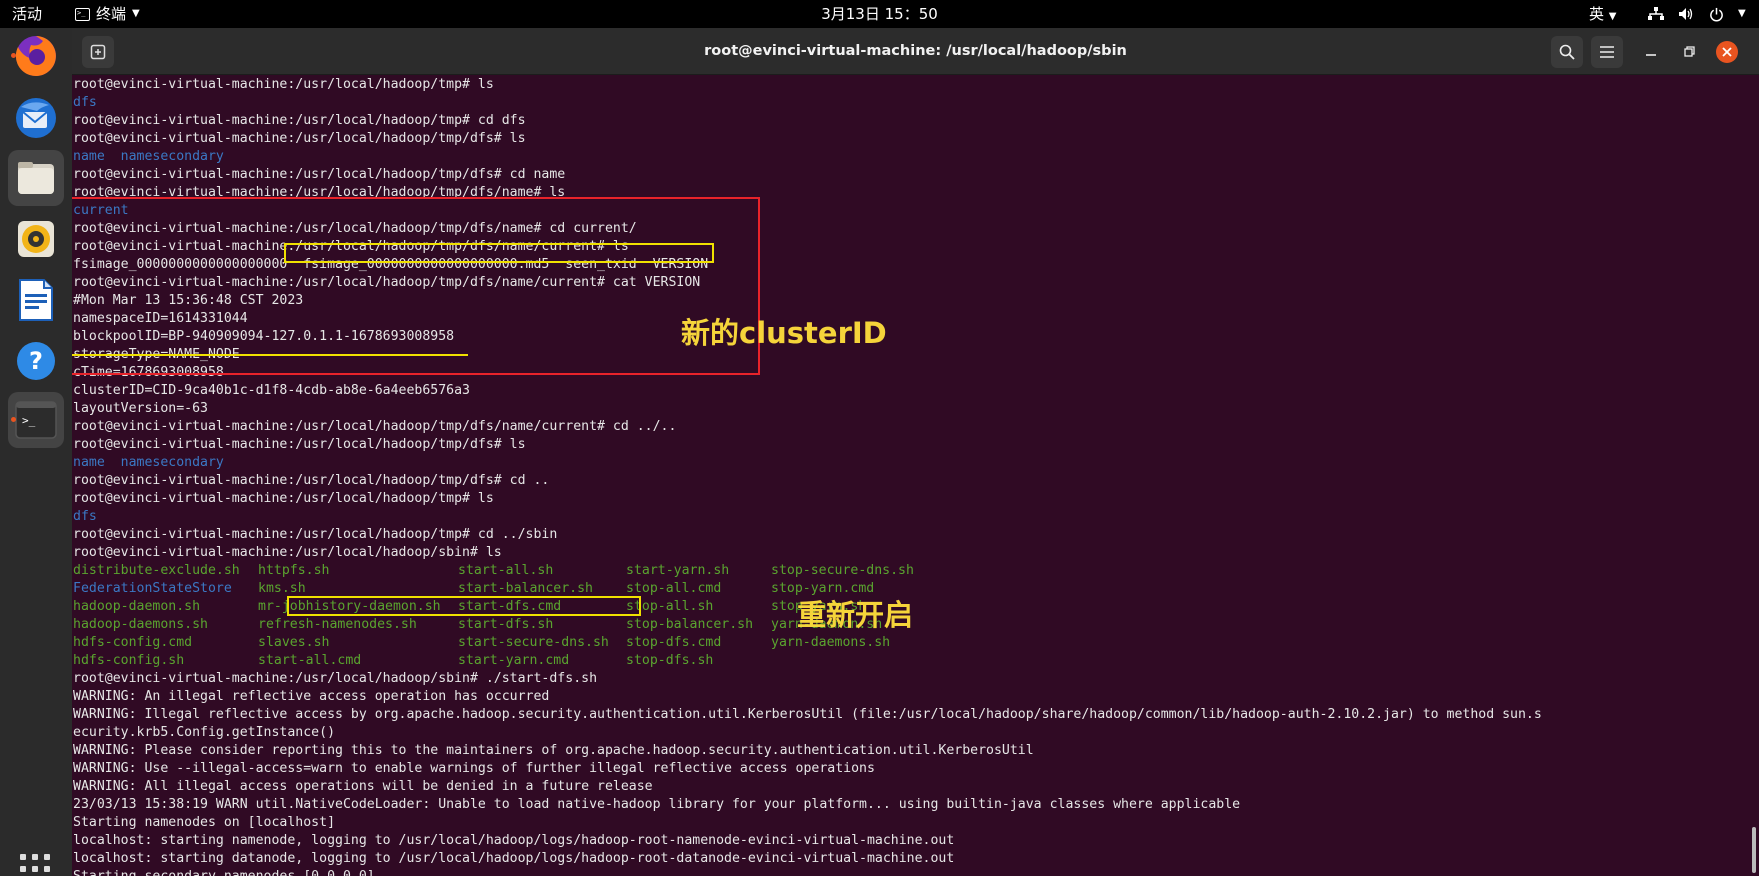 The width and height of the screenshot is (1759, 876). Describe the element at coordinates (1651, 55) in the screenshot. I see `minimize-icon` at that location.